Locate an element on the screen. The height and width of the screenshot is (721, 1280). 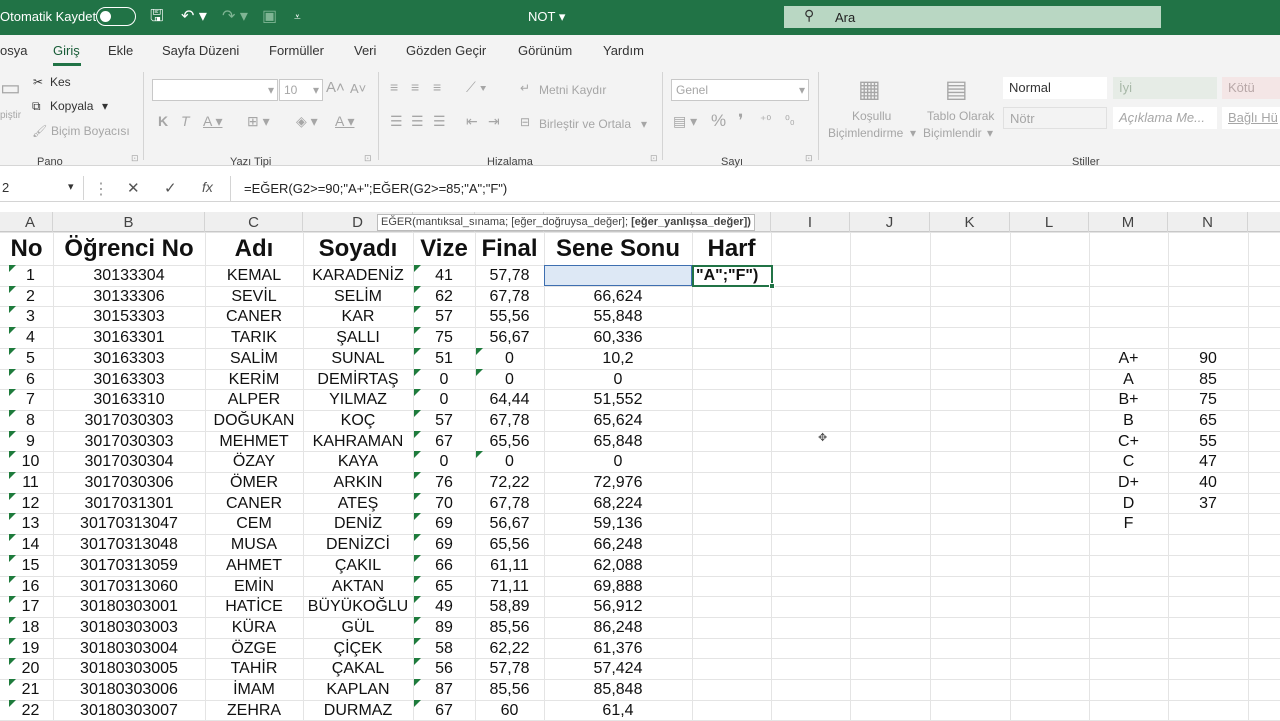
copy-icon: ⧉ is located at coordinates (36, 106).